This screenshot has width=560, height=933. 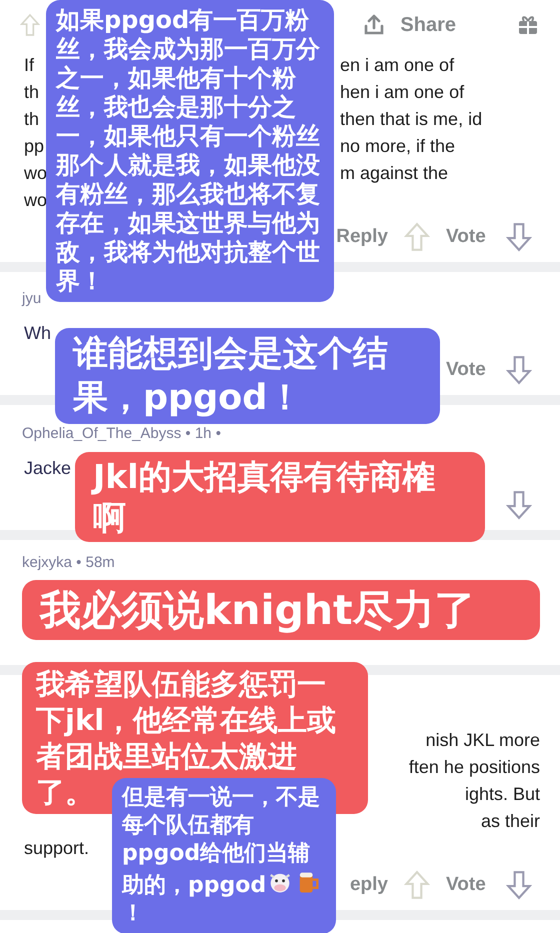 I want to click on comment-text: If, so click(x=29, y=65).